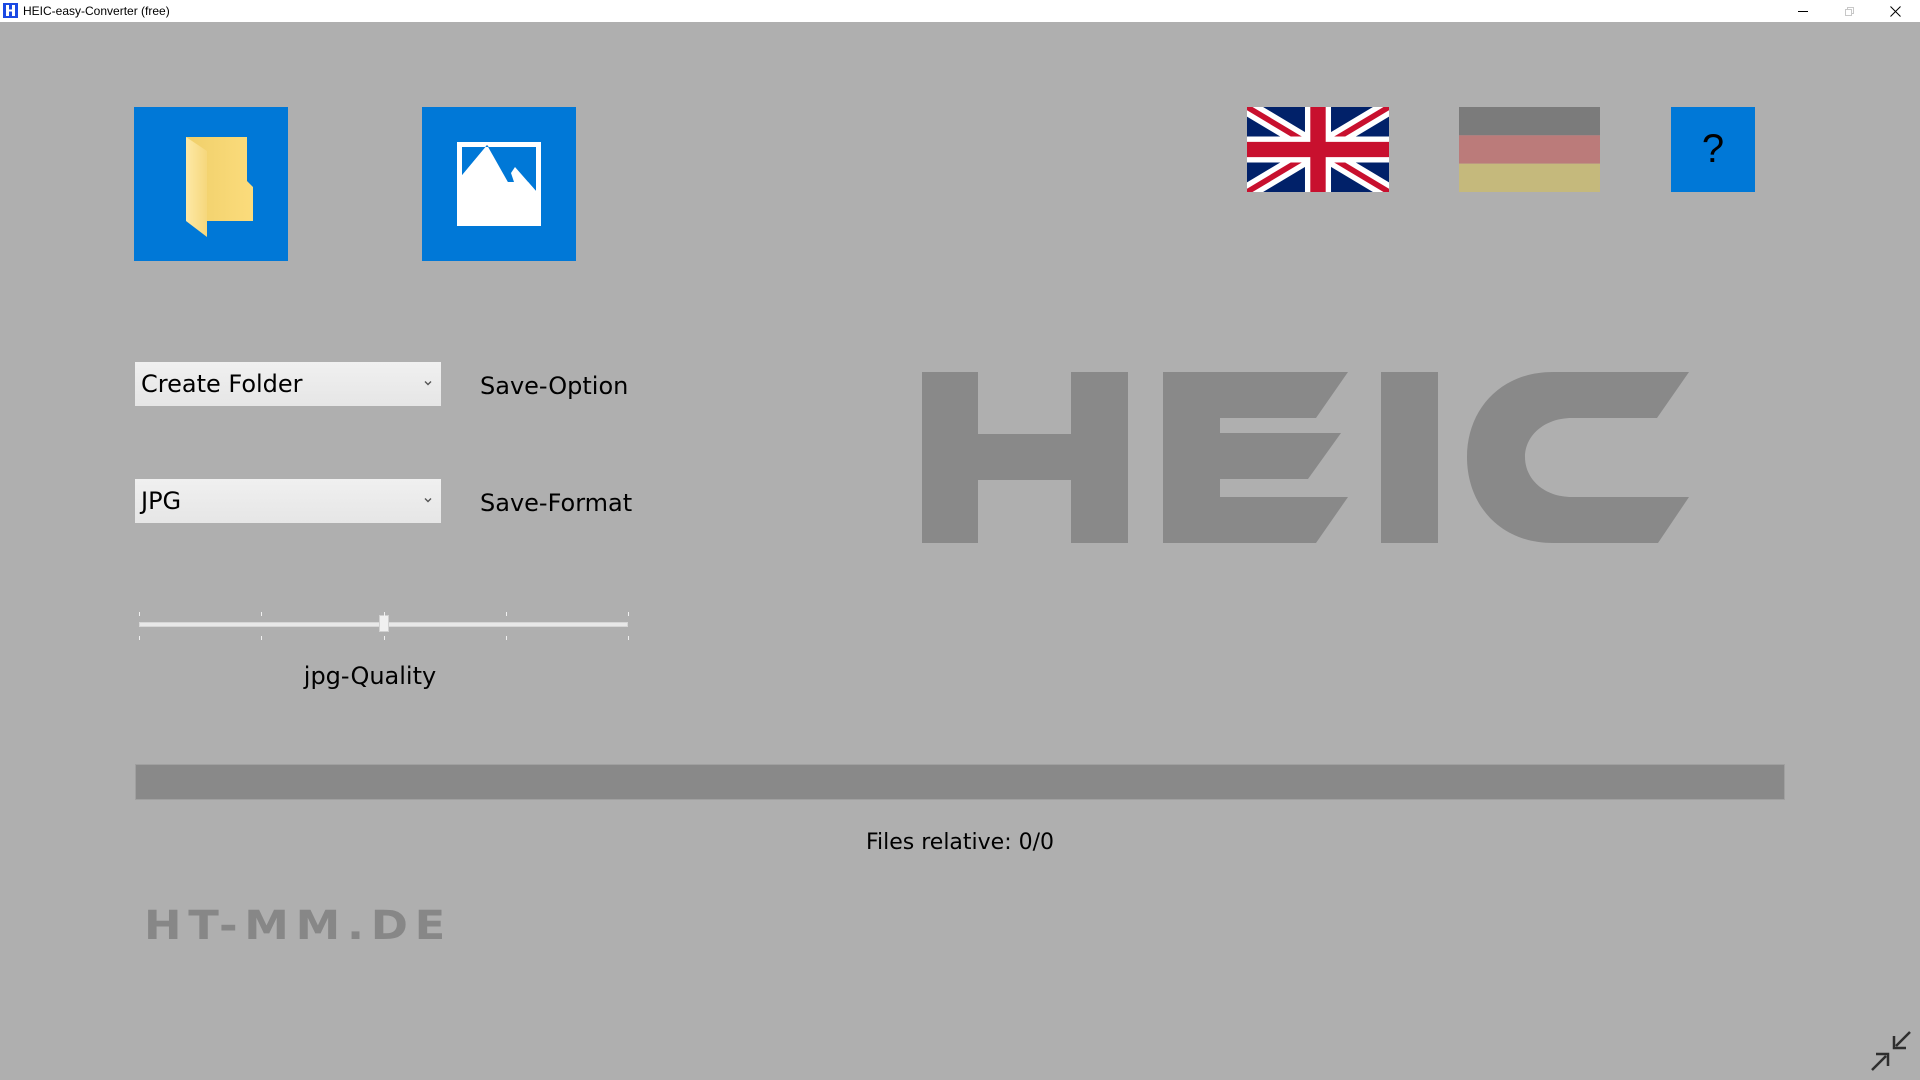  What do you see at coordinates (10, 10) in the screenshot?
I see `app-icon` at bounding box center [10, 10].